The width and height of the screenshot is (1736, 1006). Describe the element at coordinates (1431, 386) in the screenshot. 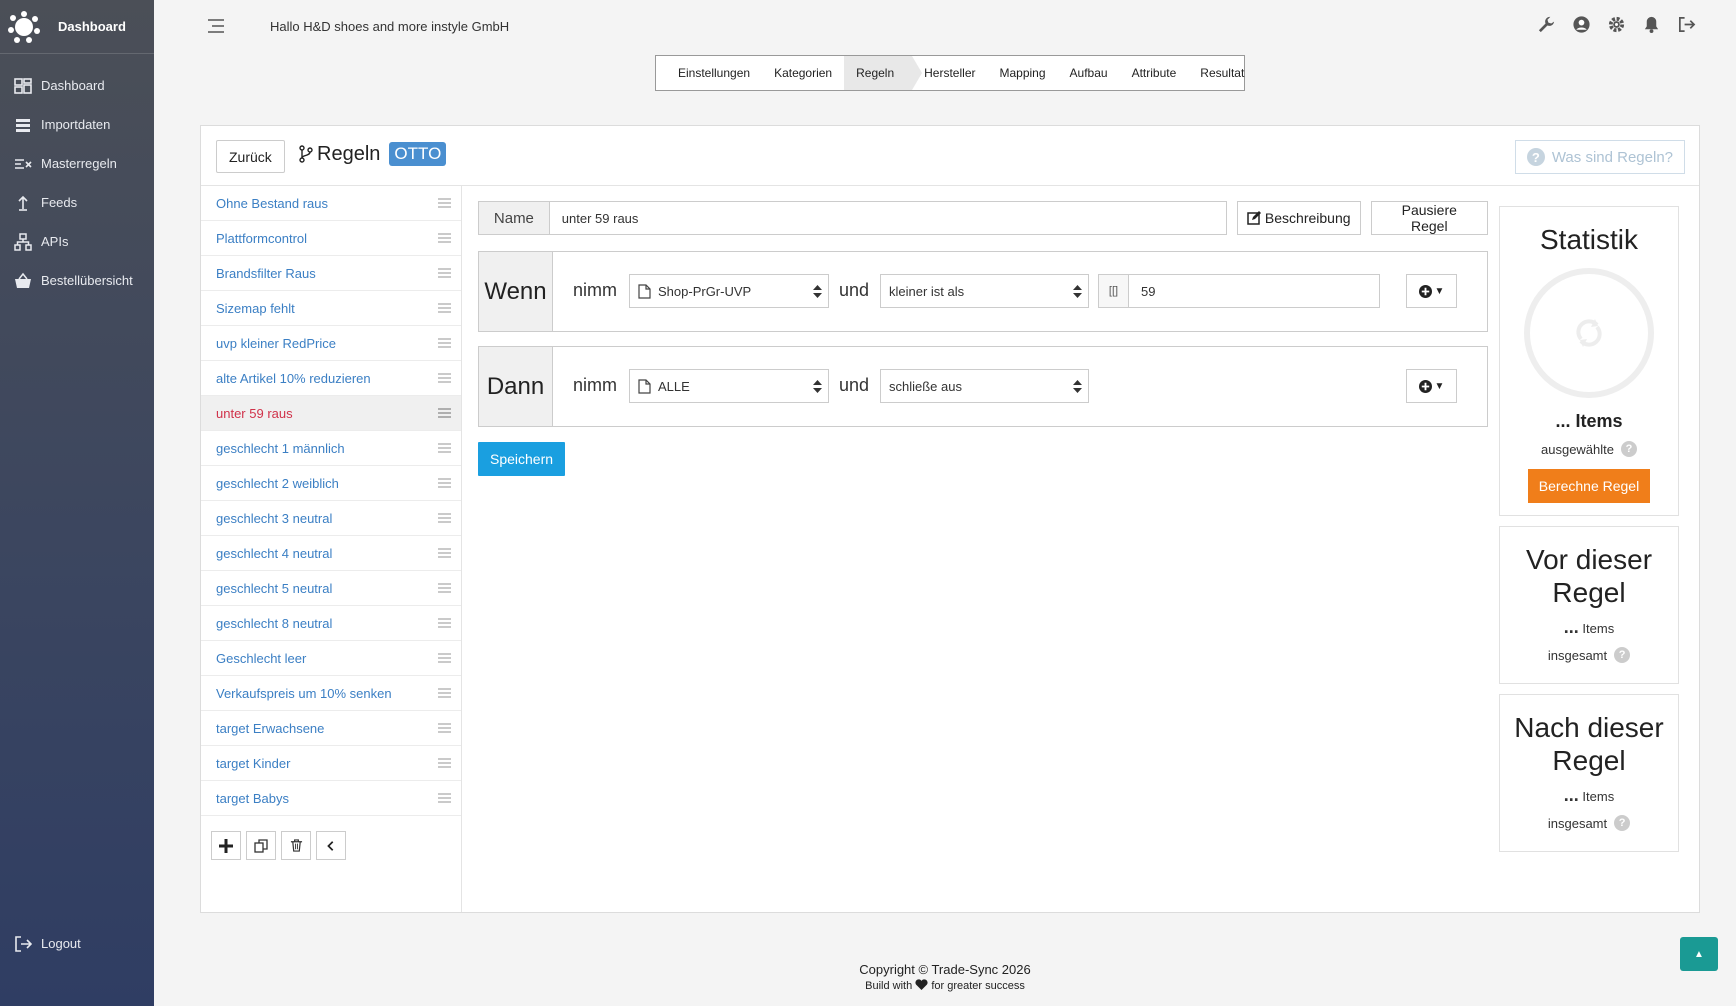

I see `add-action-button: ▼` at that location.